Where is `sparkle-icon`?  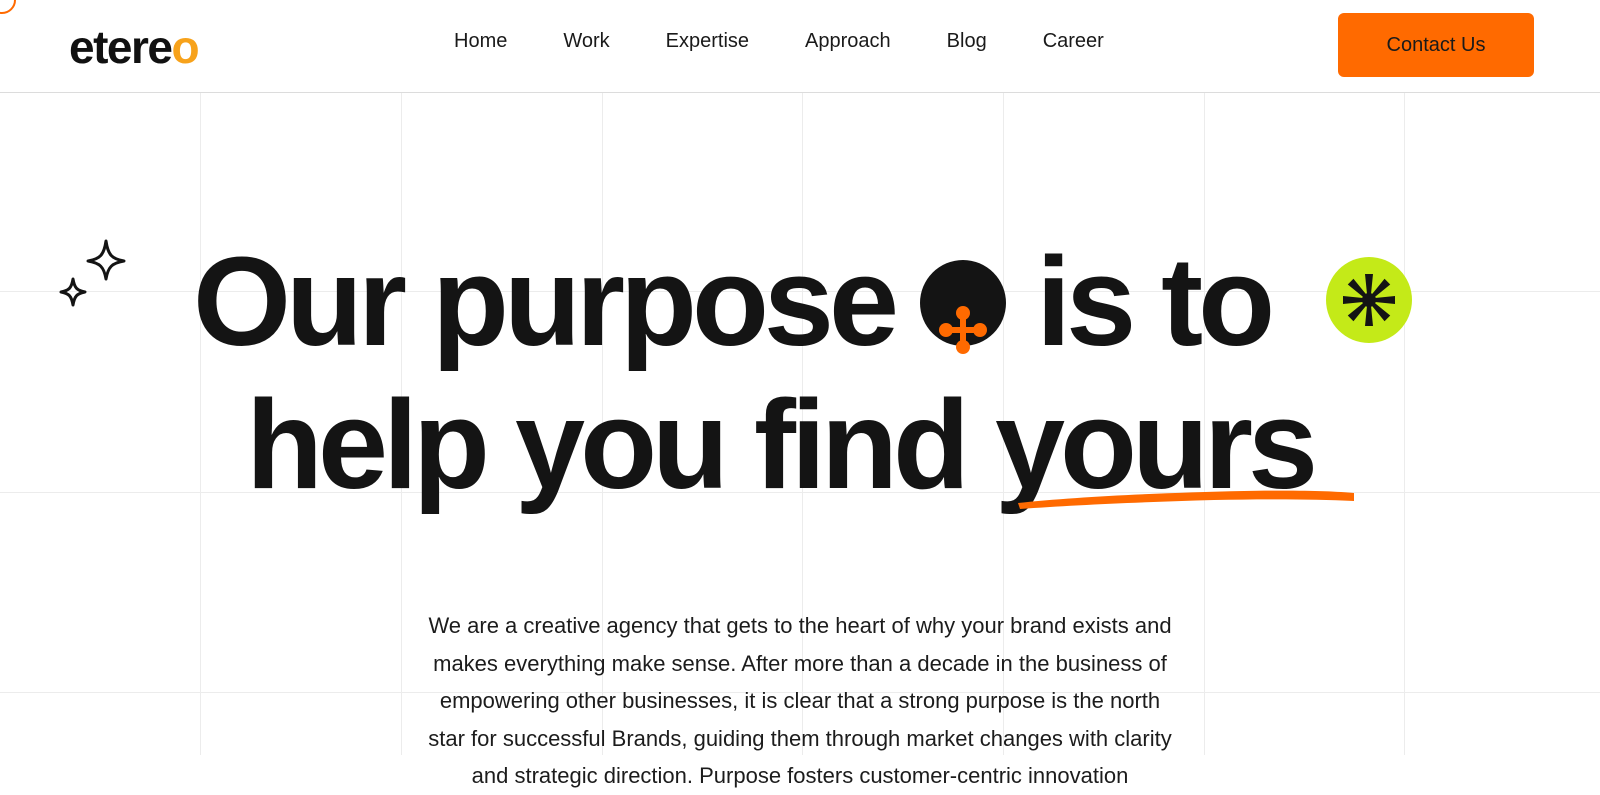
sparkle-icon is located at coordinates (92, 273).